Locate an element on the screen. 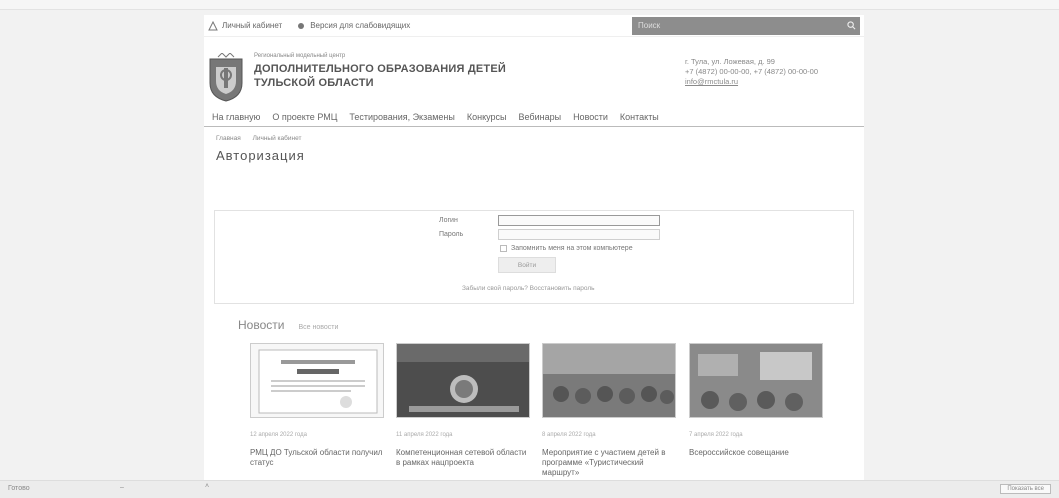 The width and height of the screenshot is (1059, 498). news-date: 7 апреля 2022 года is located at coordinates (716, 435).